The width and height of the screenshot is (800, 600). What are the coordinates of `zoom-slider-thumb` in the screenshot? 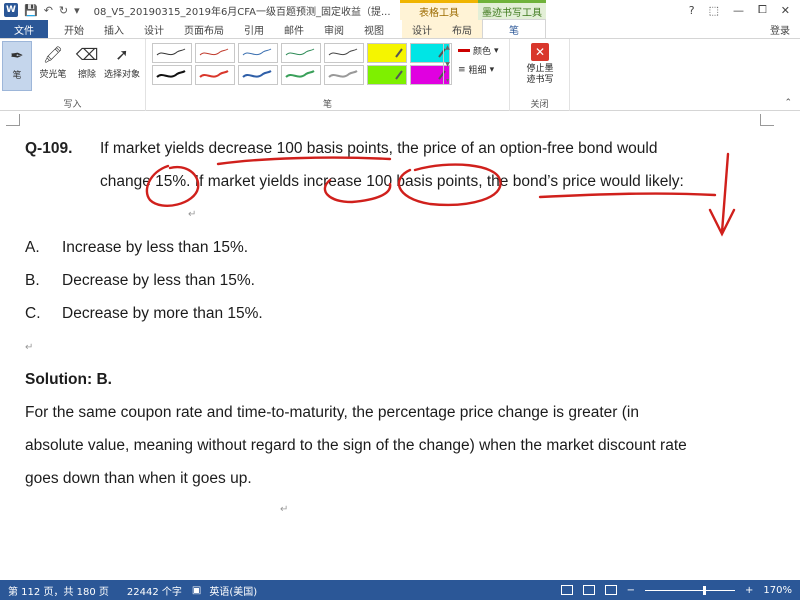 It's located at (705, 590).